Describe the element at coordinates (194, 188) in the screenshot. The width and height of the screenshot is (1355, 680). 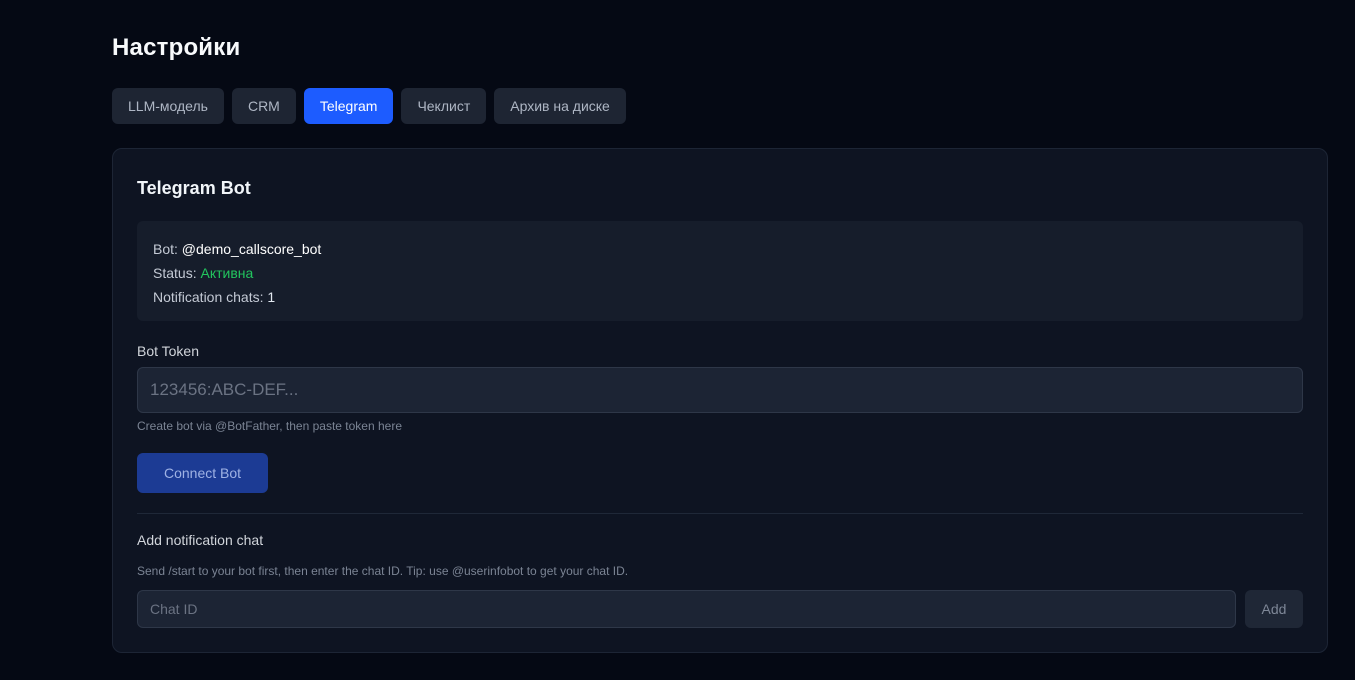
I see `card-title: Telegram Bot` at that location.